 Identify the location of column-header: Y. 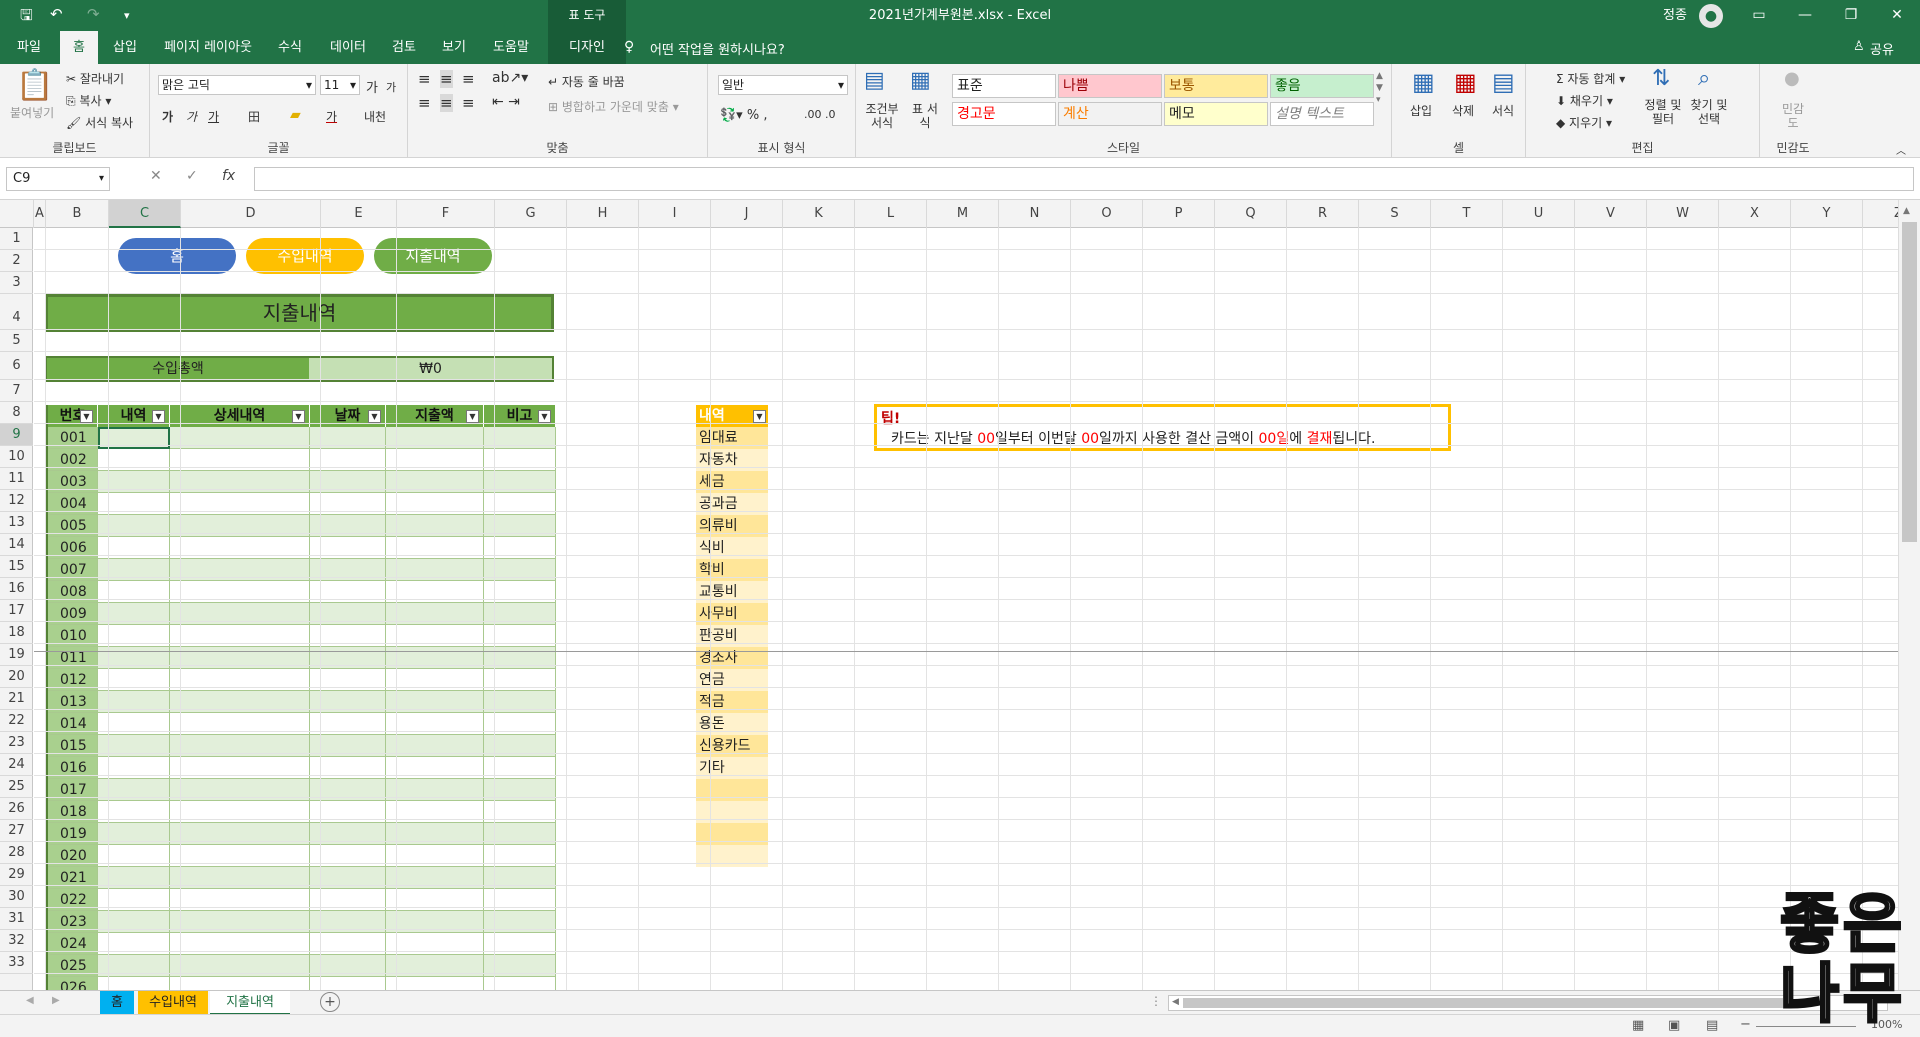
(1827, 214).